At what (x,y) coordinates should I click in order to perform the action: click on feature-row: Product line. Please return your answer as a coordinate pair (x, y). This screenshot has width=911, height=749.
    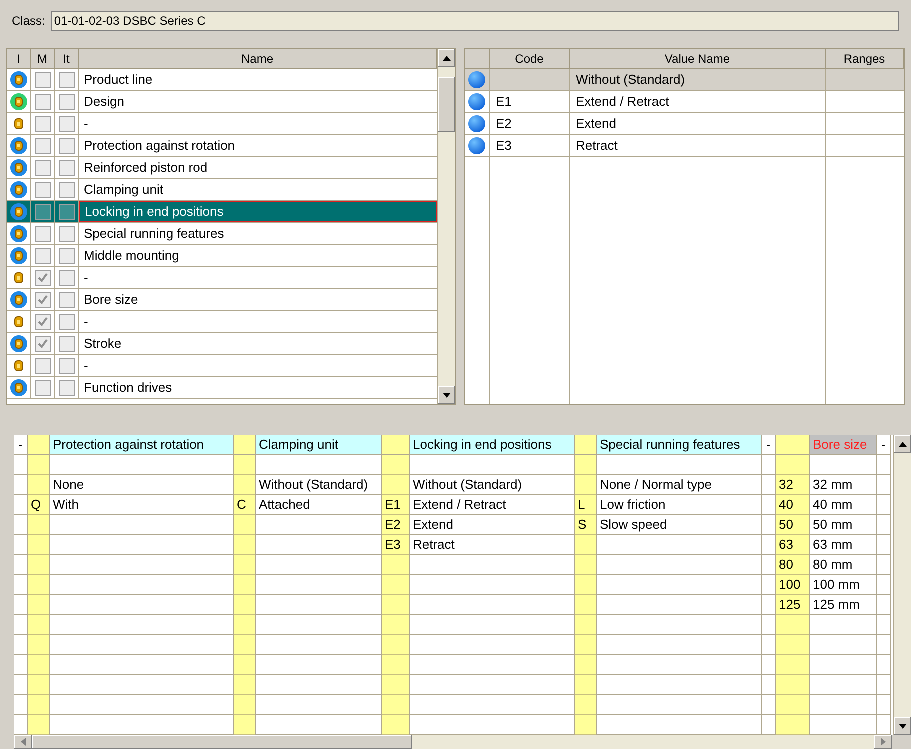
    Looking at the image, I should click on (222, 80).